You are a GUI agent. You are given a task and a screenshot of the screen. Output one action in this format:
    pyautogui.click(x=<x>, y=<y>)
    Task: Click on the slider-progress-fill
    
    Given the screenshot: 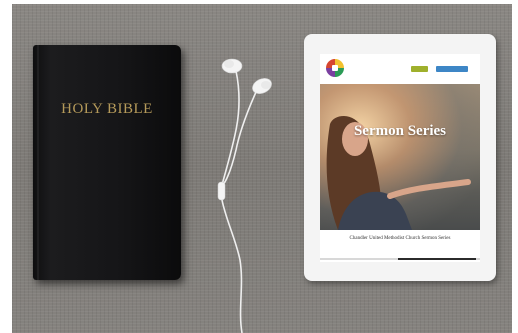 What is the action you would take?
    pyautogui.click(x=437, y=259)
    